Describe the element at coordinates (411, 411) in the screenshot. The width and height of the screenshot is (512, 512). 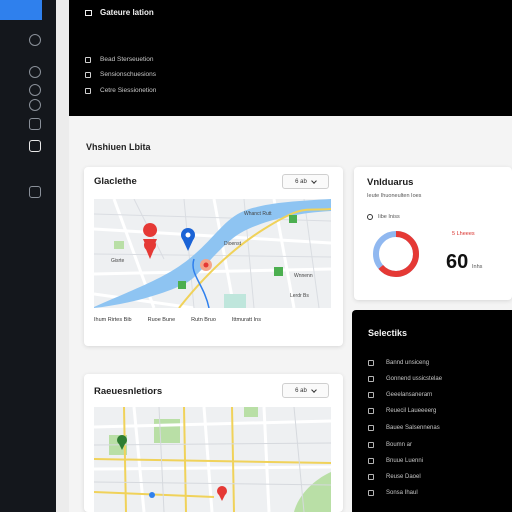
I see `list-item-label: Reuecil Laueeeerg` at that location.